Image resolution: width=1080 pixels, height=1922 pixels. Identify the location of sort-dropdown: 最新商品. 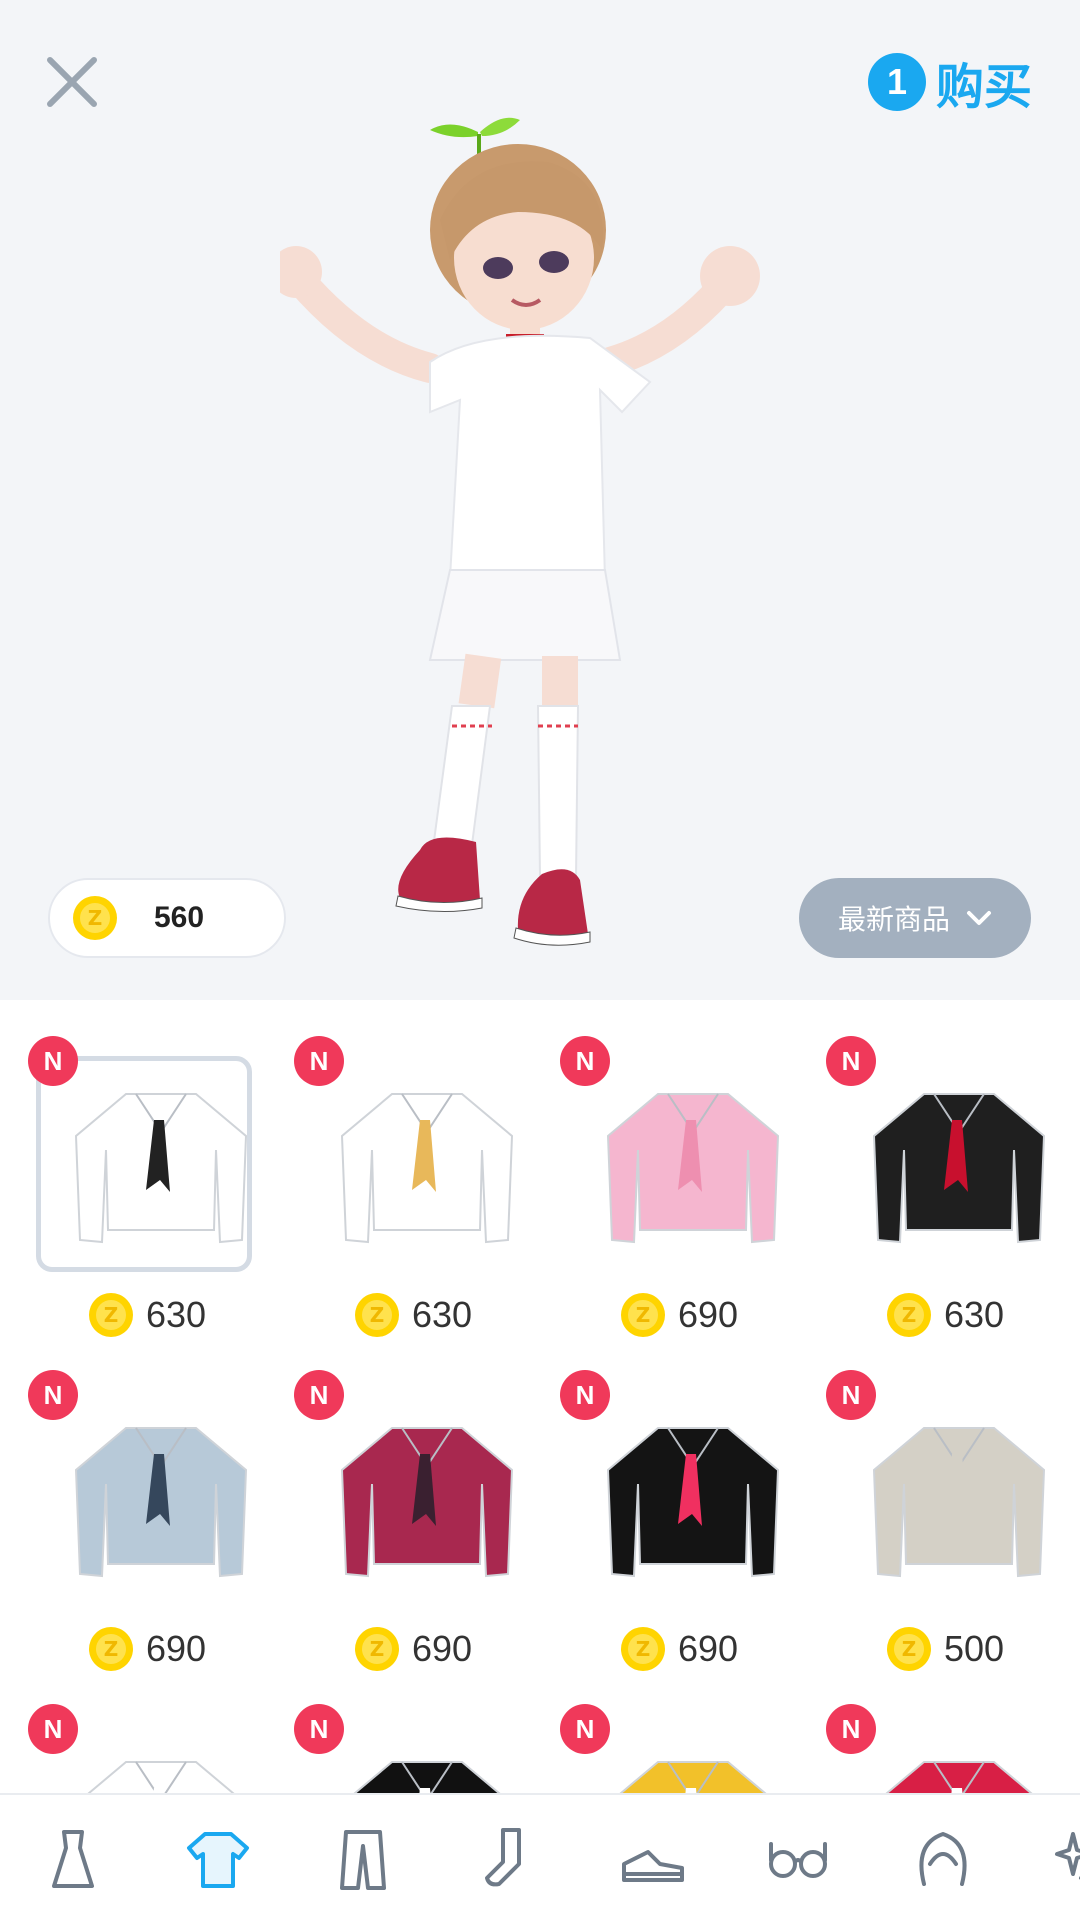
(915, 918).